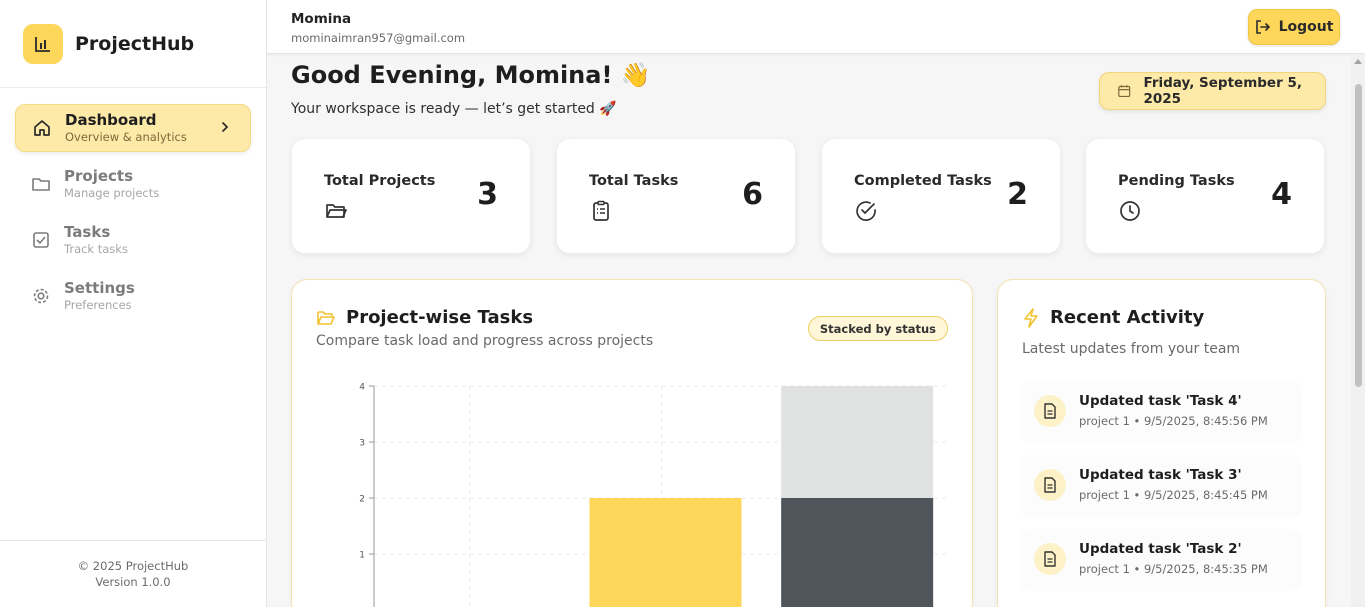 This screenshot has height=607, width=1365. Describe the element at coordinates (676, 196) in the screenshot. I see `stat-card-total-tasks: Total Tasks 6` at that location.